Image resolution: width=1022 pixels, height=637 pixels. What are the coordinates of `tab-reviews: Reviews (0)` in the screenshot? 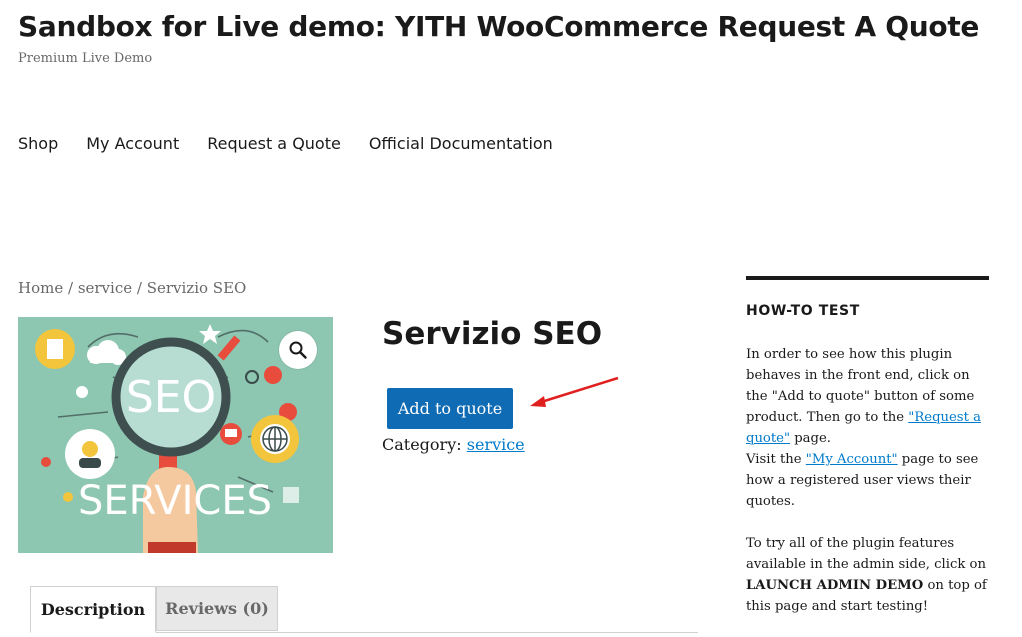 It's located at (217, 608).